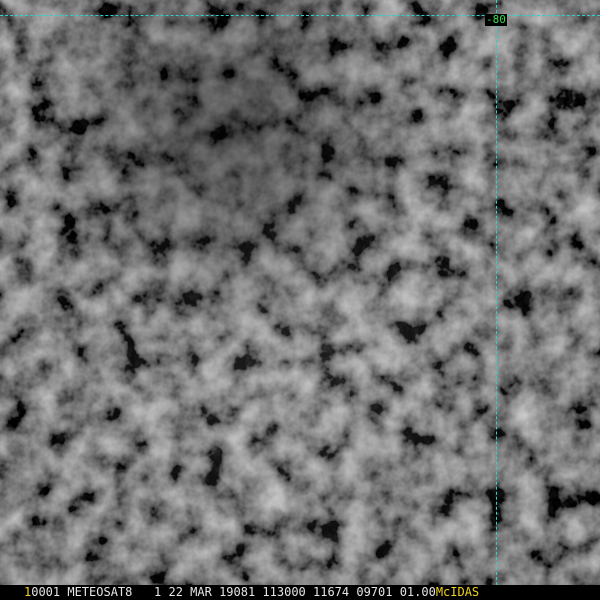 Image resolution: width=600 pixels, height=600 pixels. Describe the element at coordinates (28, 592) in the screenshot. I see `frame-number: 1` at that location.